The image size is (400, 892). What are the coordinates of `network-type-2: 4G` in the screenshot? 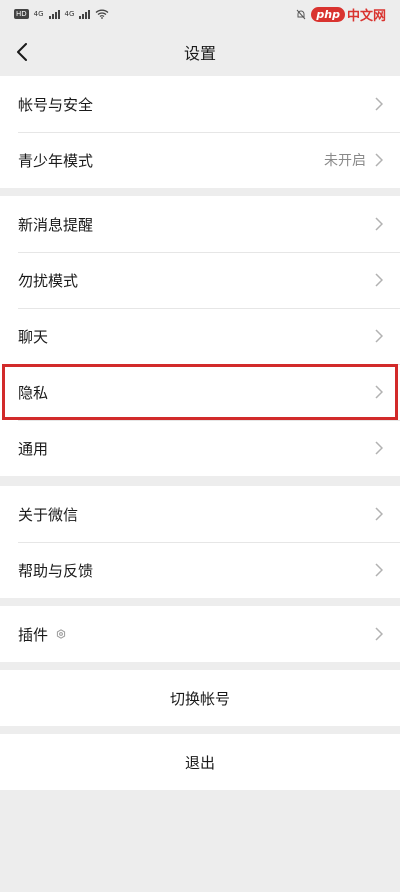 It's located at (69, 14).